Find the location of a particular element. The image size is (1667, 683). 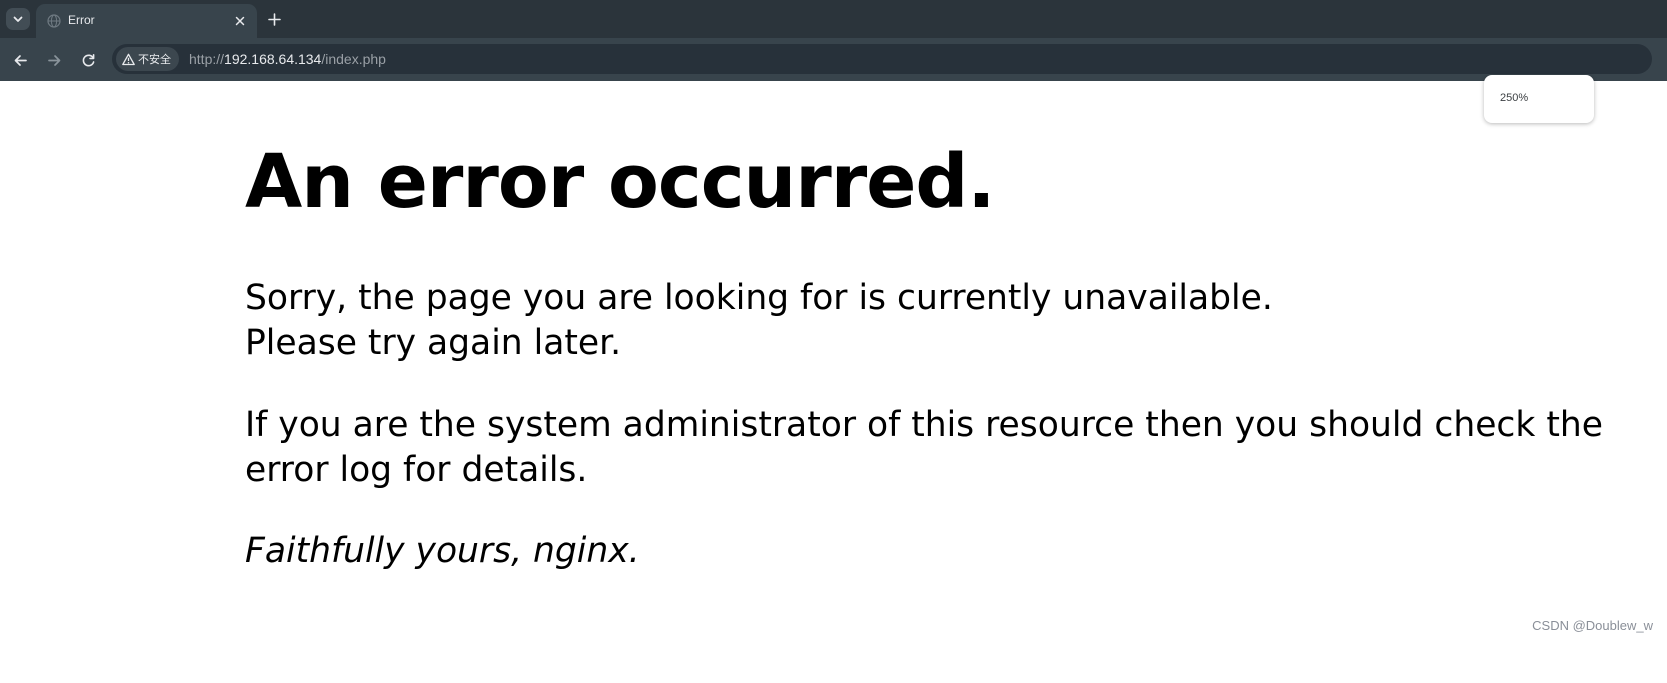

security-label: 不安全 is located at coordinates (154, 59).